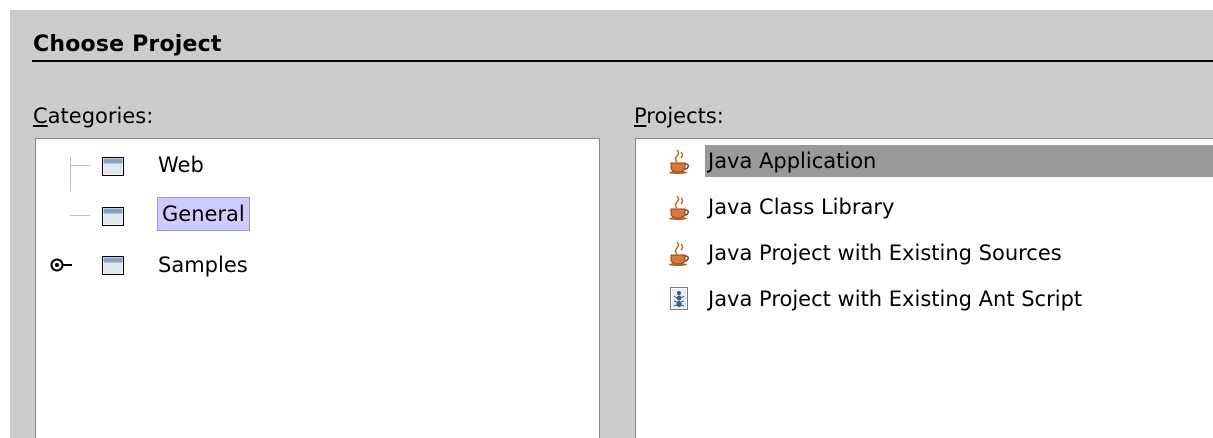 The image size is (1213, 438). What do you see at coordinates (924, 207) in the screenshot?
I see `list-item-java-class-library: Java Class Library` at bounding box center [924, 207].